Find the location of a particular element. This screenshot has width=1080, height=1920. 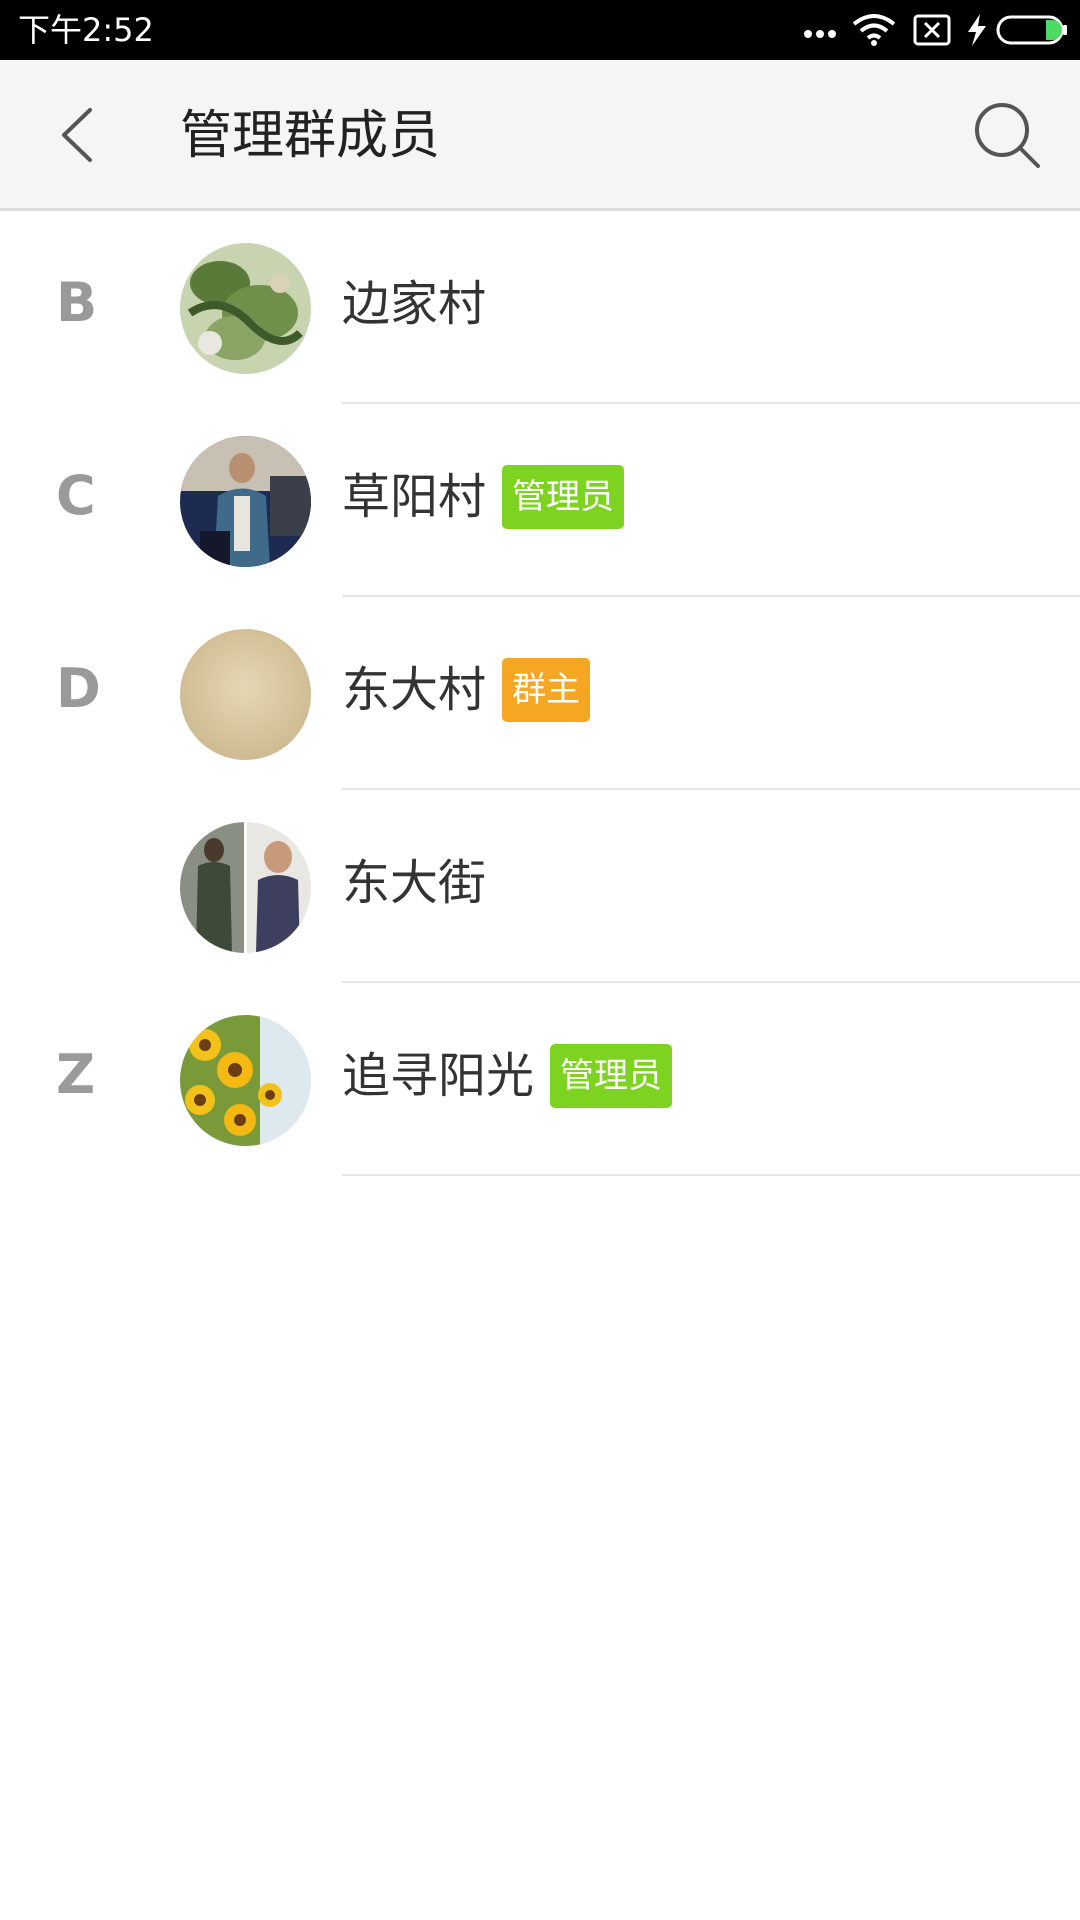

search-icon is located at coordinates (1007, 135).